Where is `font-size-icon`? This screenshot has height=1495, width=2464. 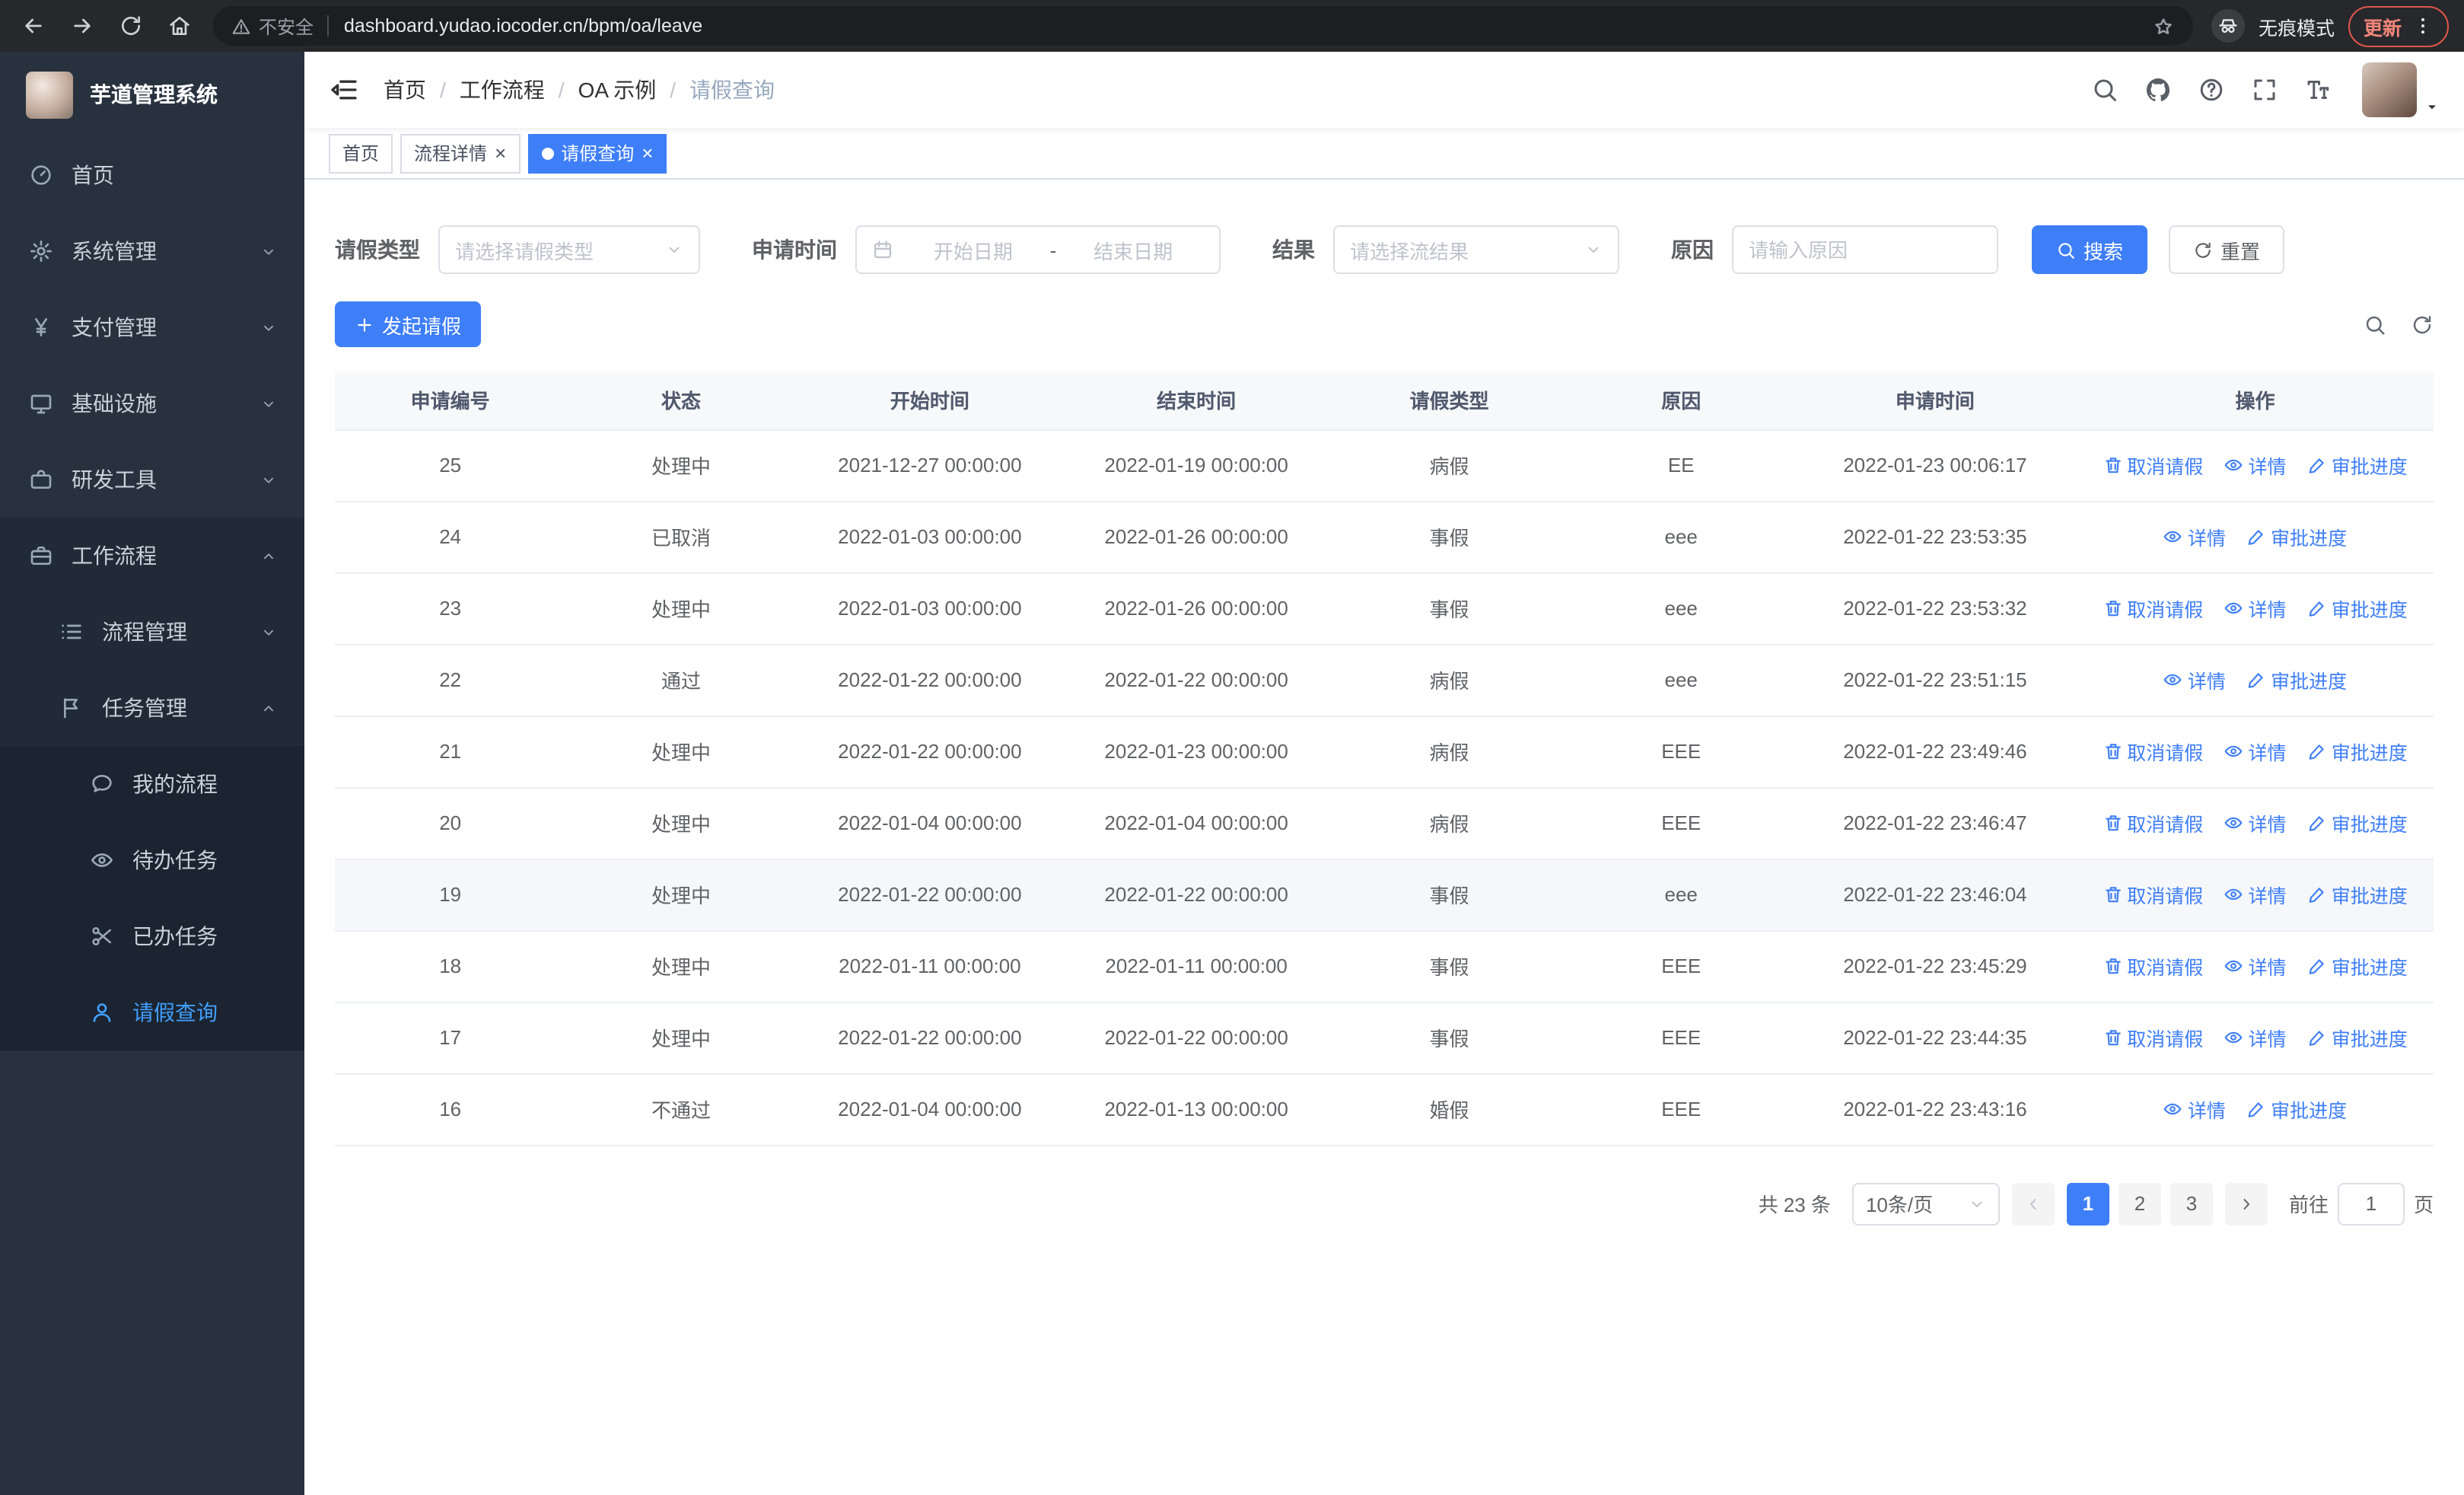 font-size-icon is located at coordinates (2318, 90).